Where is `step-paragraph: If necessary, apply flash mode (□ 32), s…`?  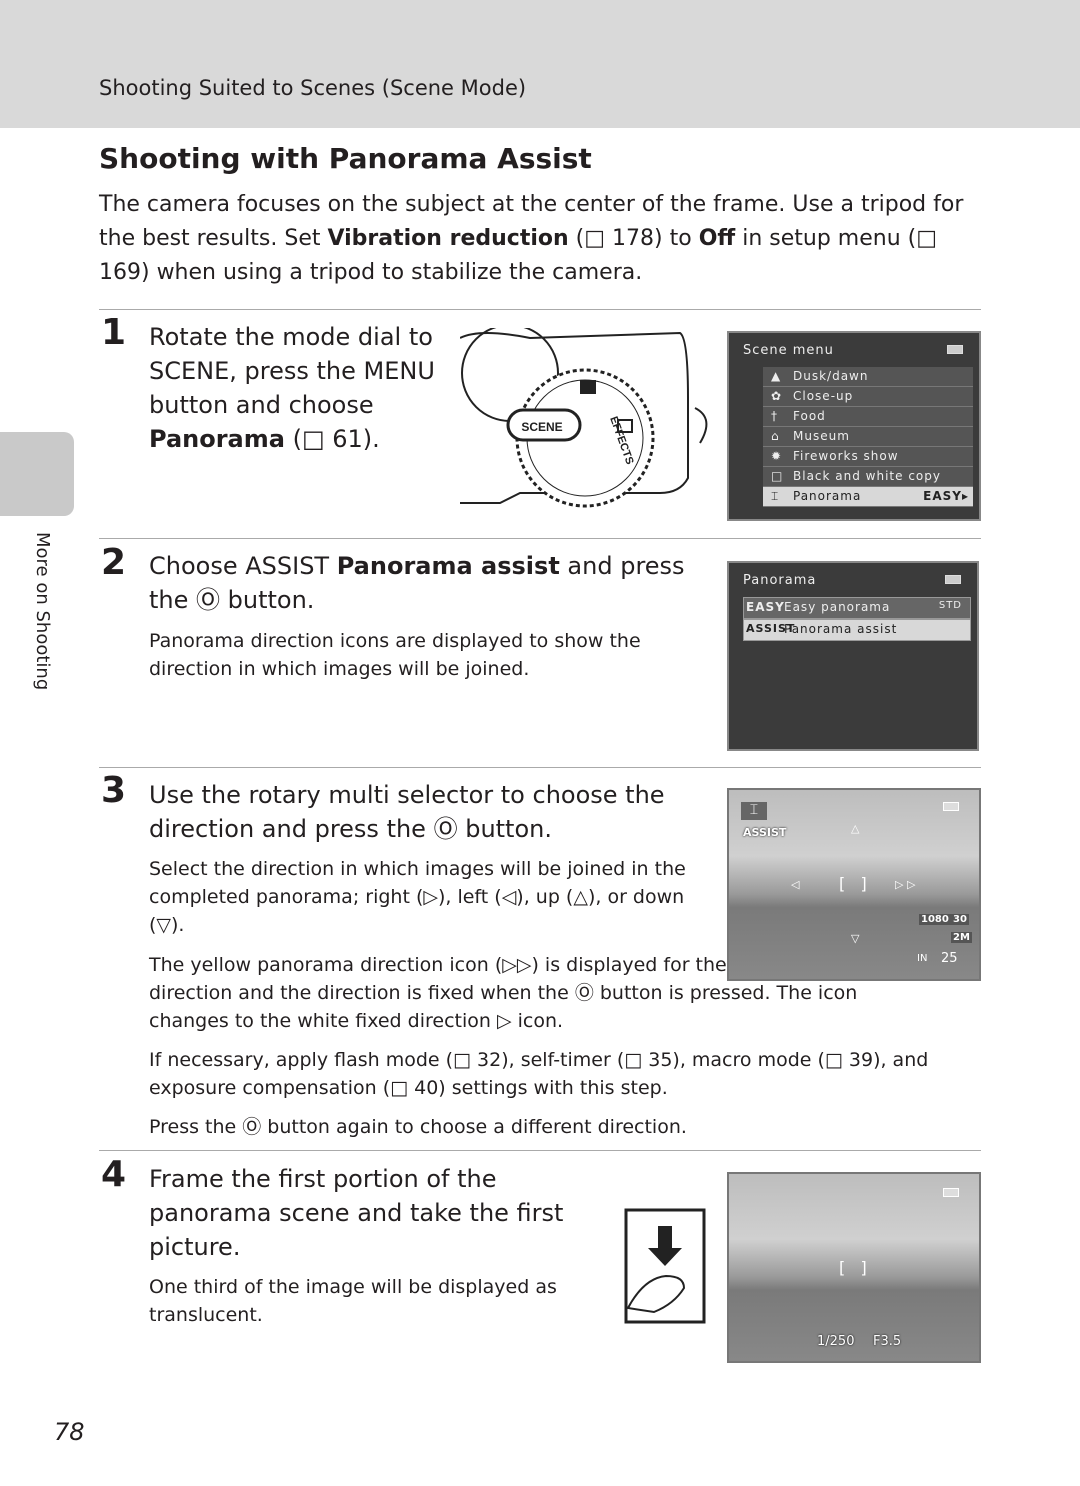
step-paragraph: If necessary, apply flash mode (□ 32), s… is located at coordinates (539, 1074).